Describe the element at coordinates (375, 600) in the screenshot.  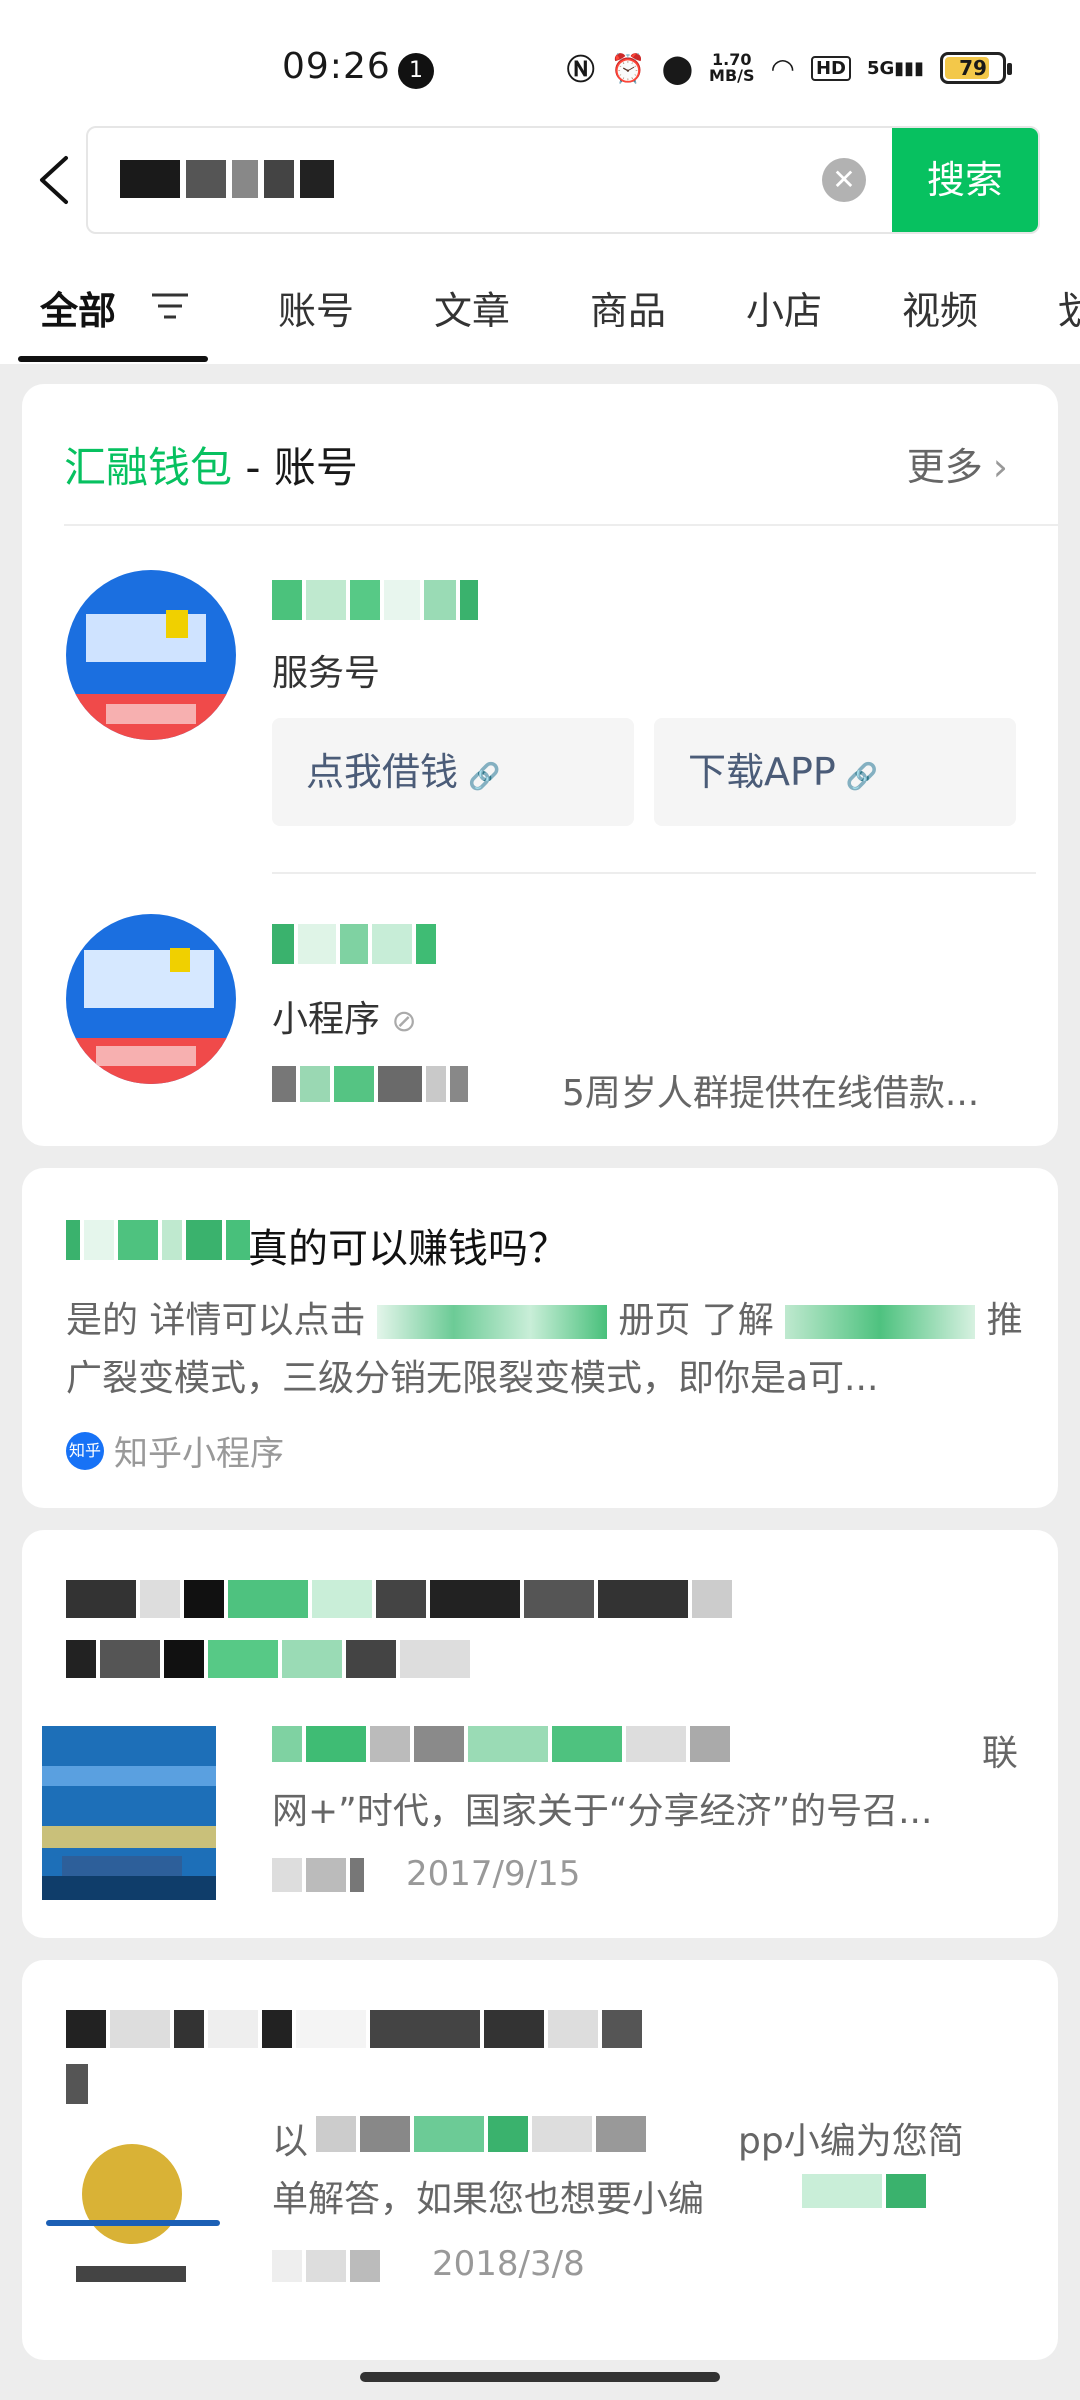
I see `service-account-name-blurred` at that location.